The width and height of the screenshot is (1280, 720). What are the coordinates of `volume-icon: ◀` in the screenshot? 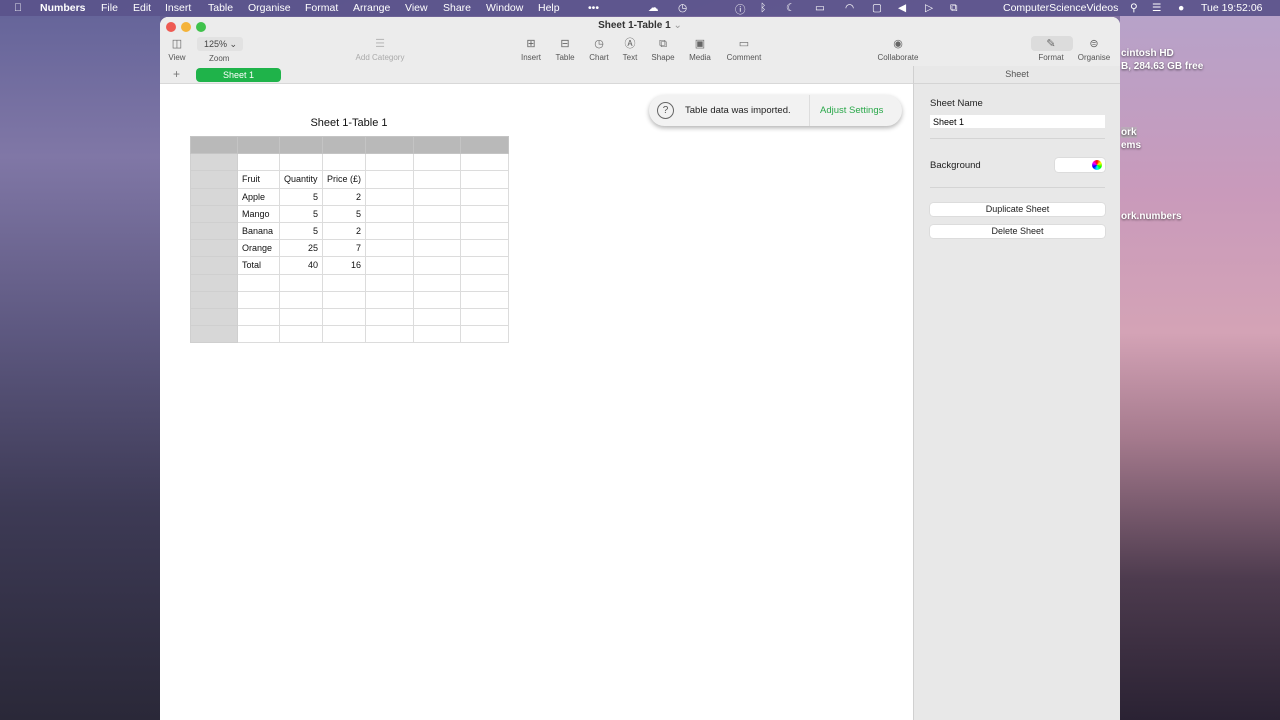 It's located at (902, 8).